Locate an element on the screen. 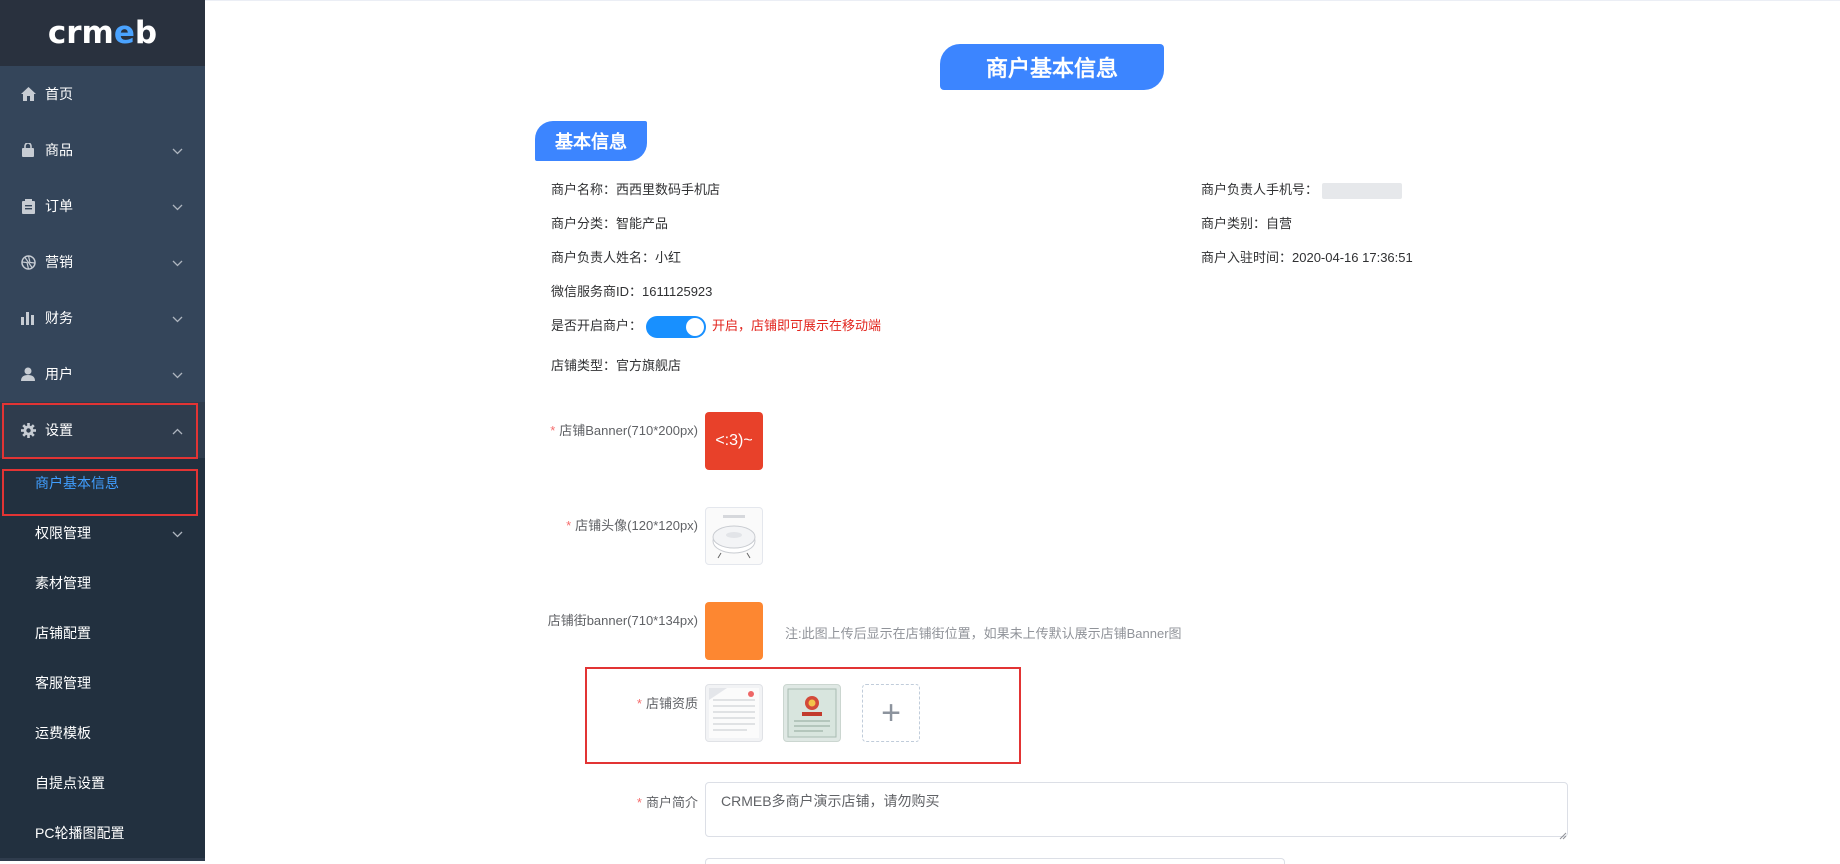  label-text: 店铺资质 is located at coordinates (672, 703).